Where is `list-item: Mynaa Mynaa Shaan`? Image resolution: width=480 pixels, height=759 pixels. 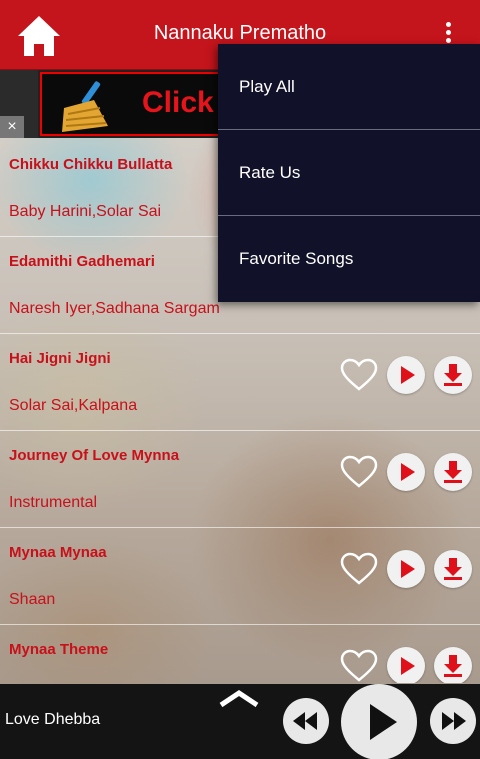
list-item: Mynaa Mynaa Shaan is located at coordinates (240, 576).